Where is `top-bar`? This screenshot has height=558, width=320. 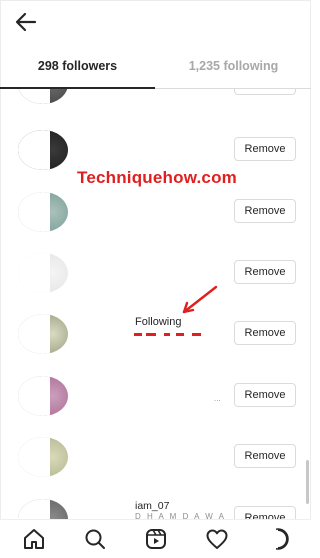
top-bar is located at coordinates (155, 22).